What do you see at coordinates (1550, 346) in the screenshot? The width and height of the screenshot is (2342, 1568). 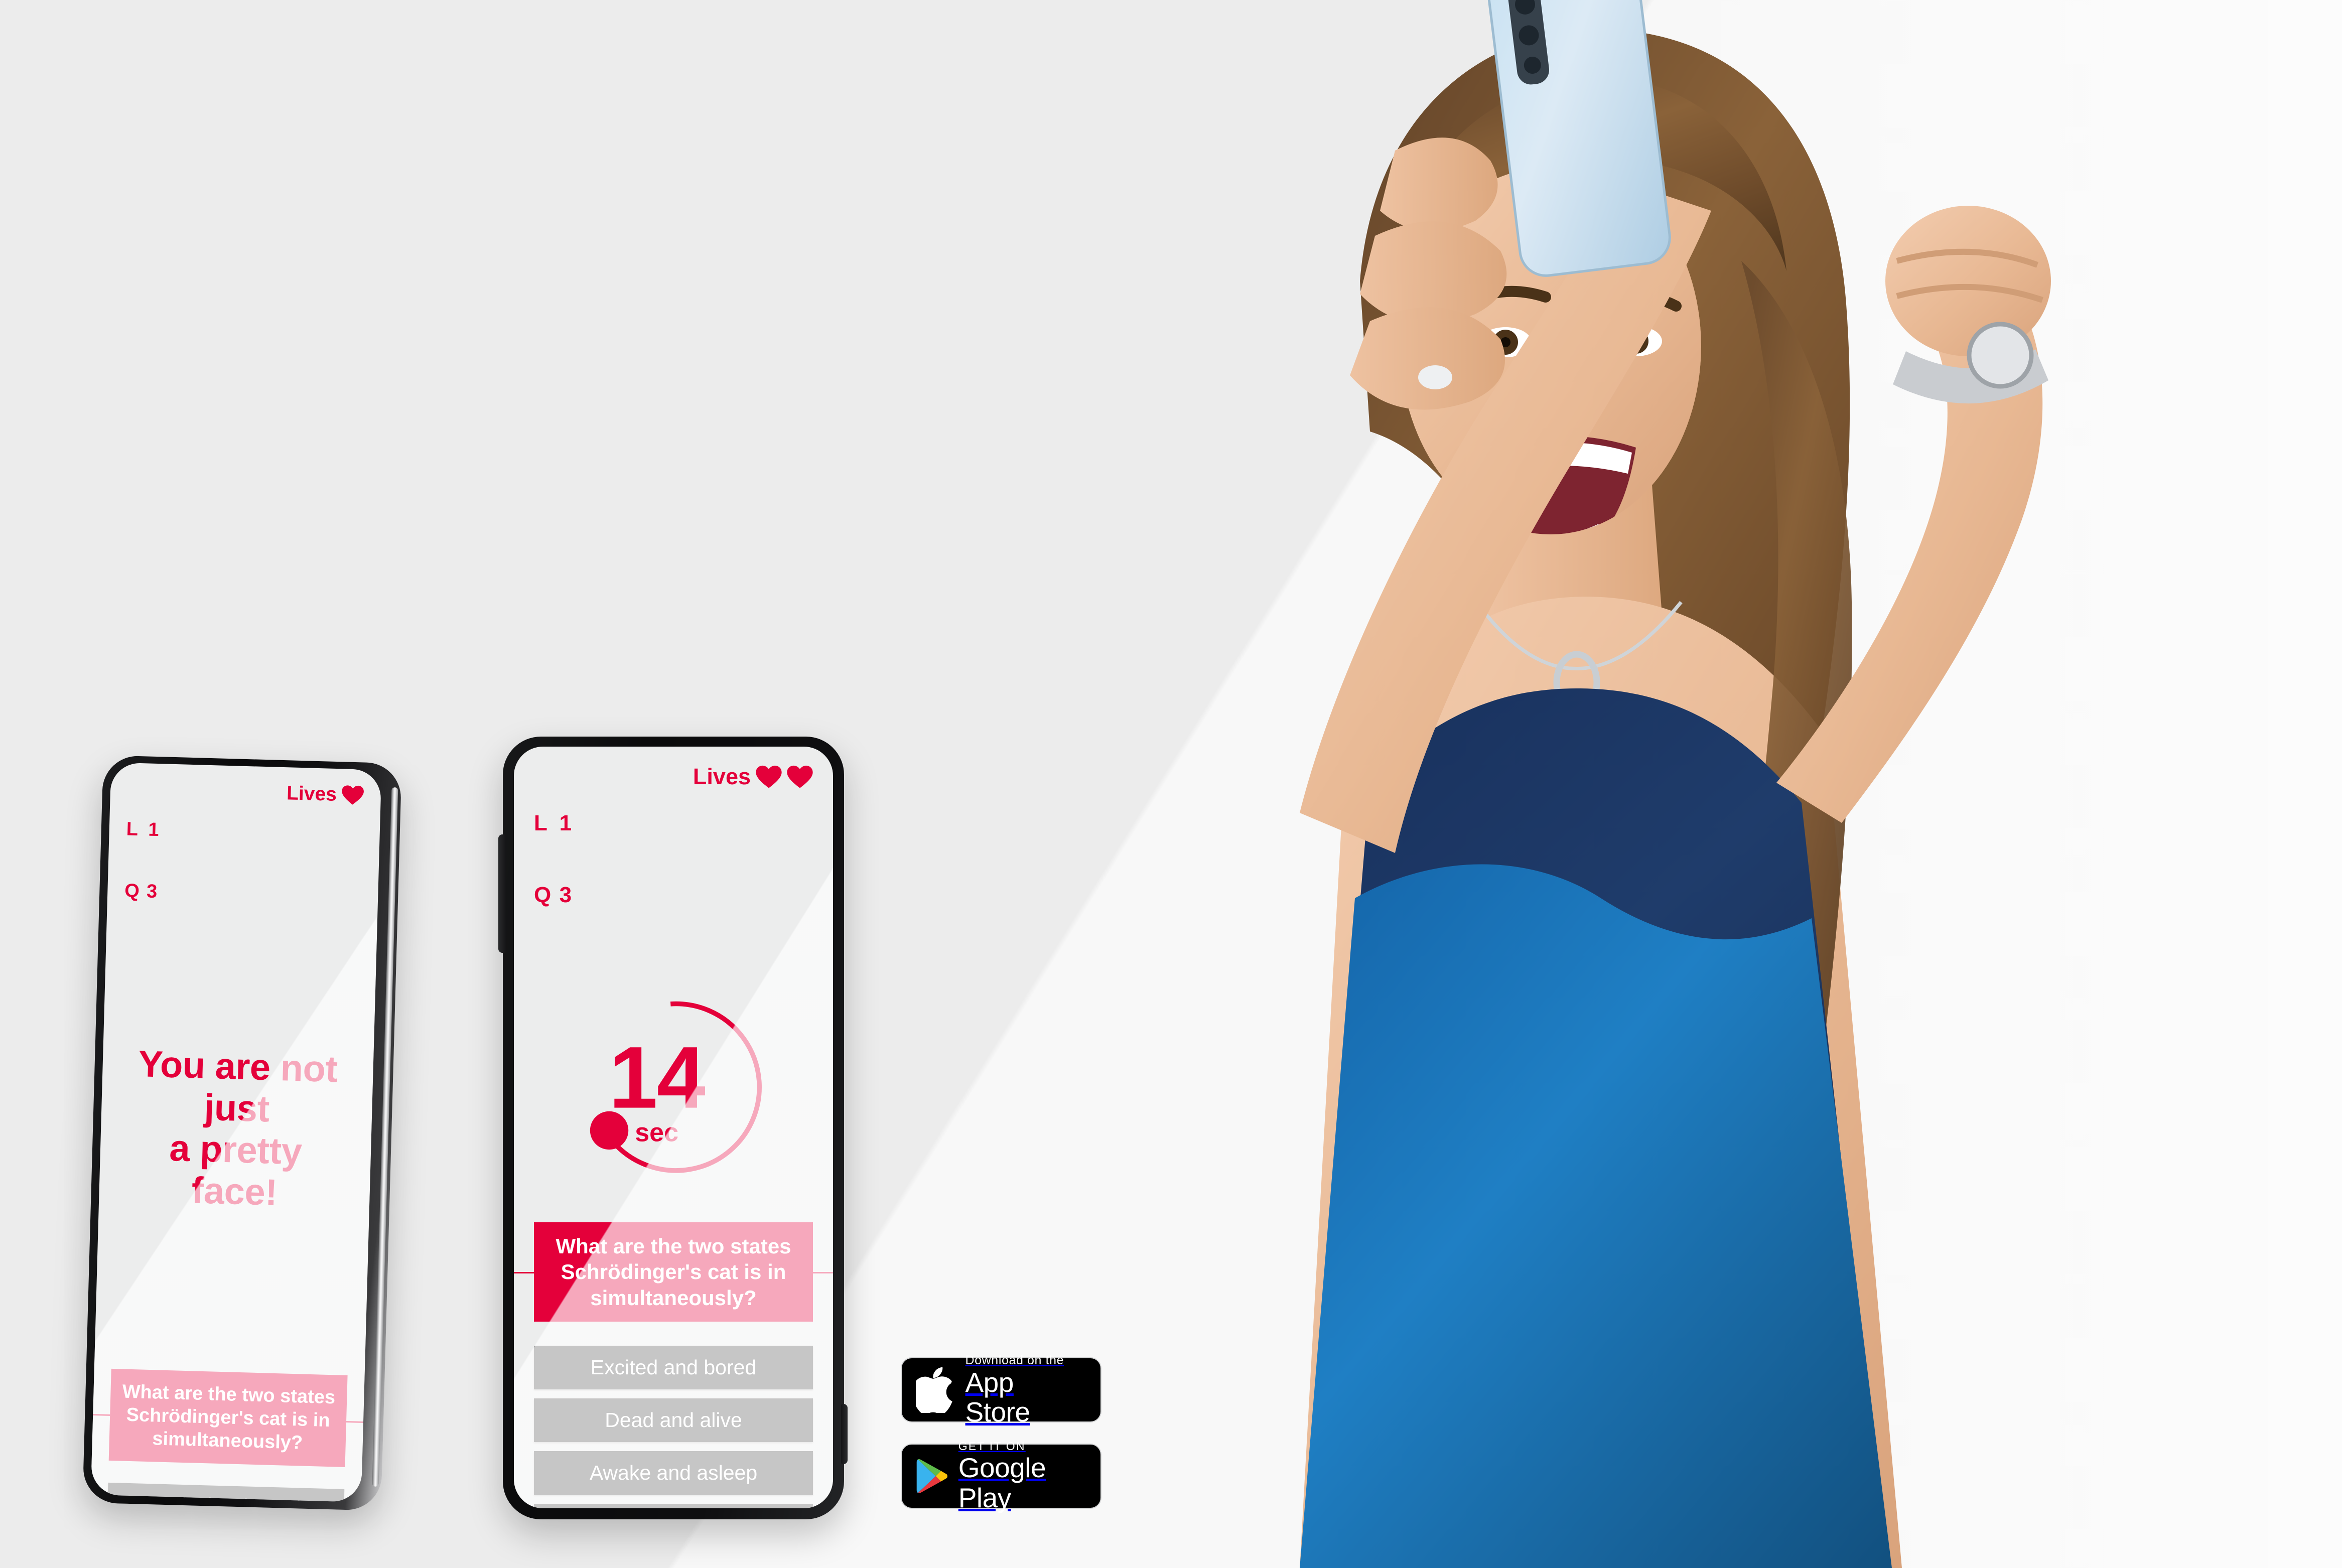 I see `face` at bounding box center [1550, 346].